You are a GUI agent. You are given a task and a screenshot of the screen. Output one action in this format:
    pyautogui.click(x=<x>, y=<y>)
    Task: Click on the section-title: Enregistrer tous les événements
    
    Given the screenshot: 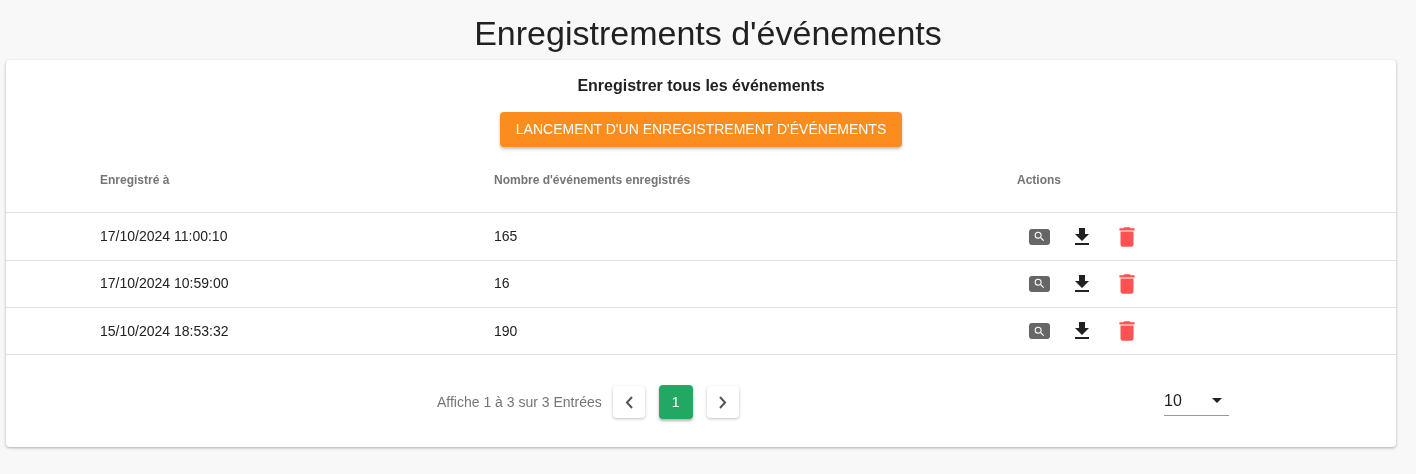 What is the action you would take?
    pyautogui.click(x=701, y=86)
    